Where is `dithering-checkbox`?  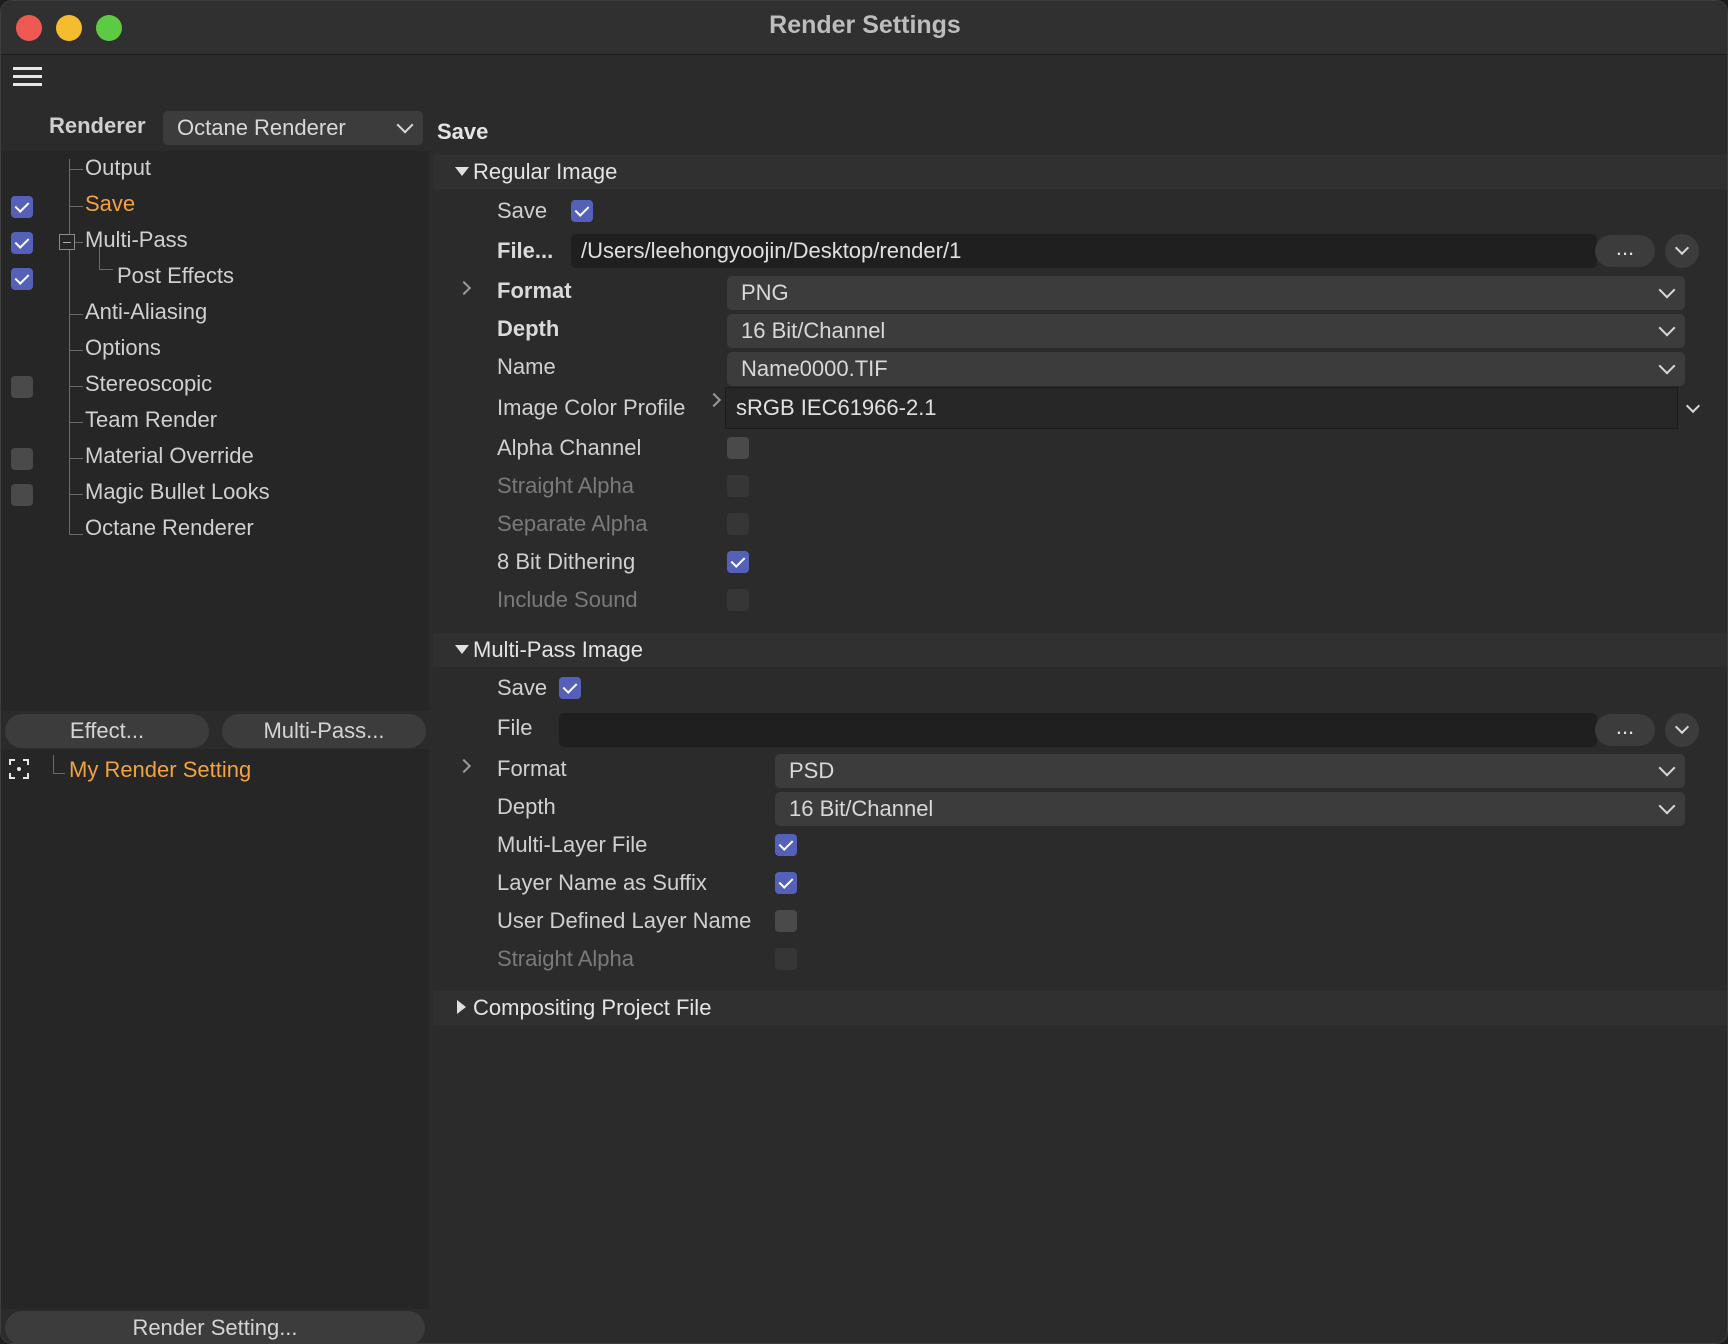
dithering-checkbox is located at coordinates (738, 562).